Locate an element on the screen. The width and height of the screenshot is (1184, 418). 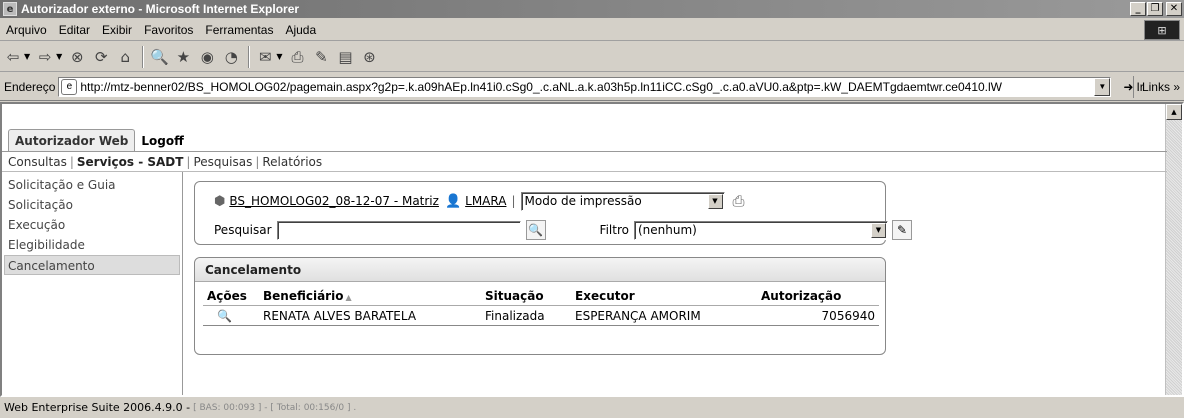
tab-autorizador-web: Autorizador Web is located at coordinates (72, 140).